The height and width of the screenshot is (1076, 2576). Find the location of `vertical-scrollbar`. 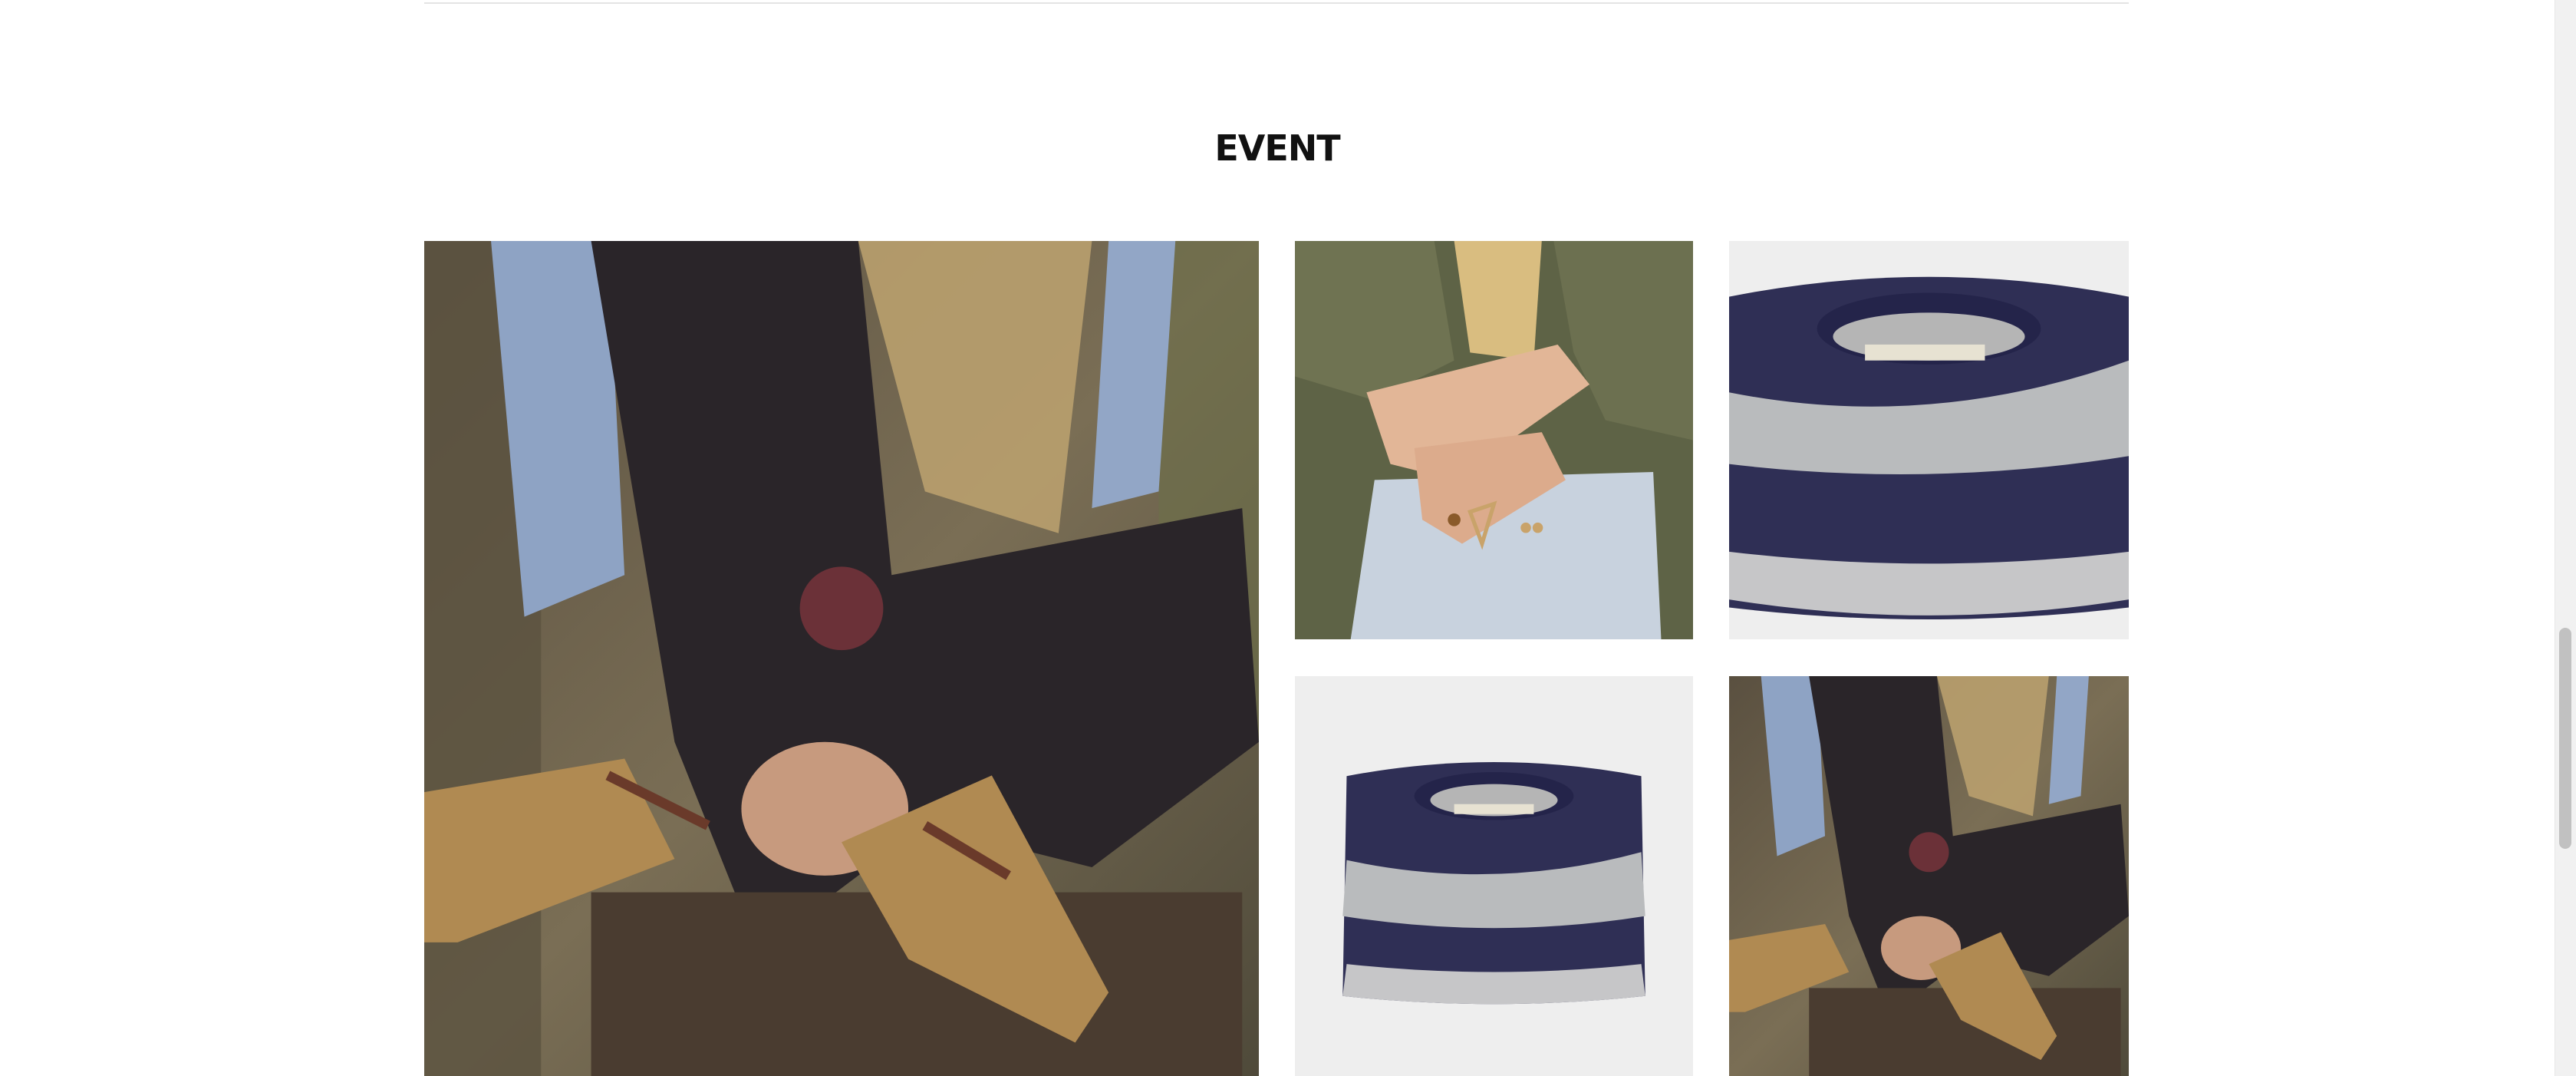

vertical-scrollbar is located at coordinates (2565, 538).